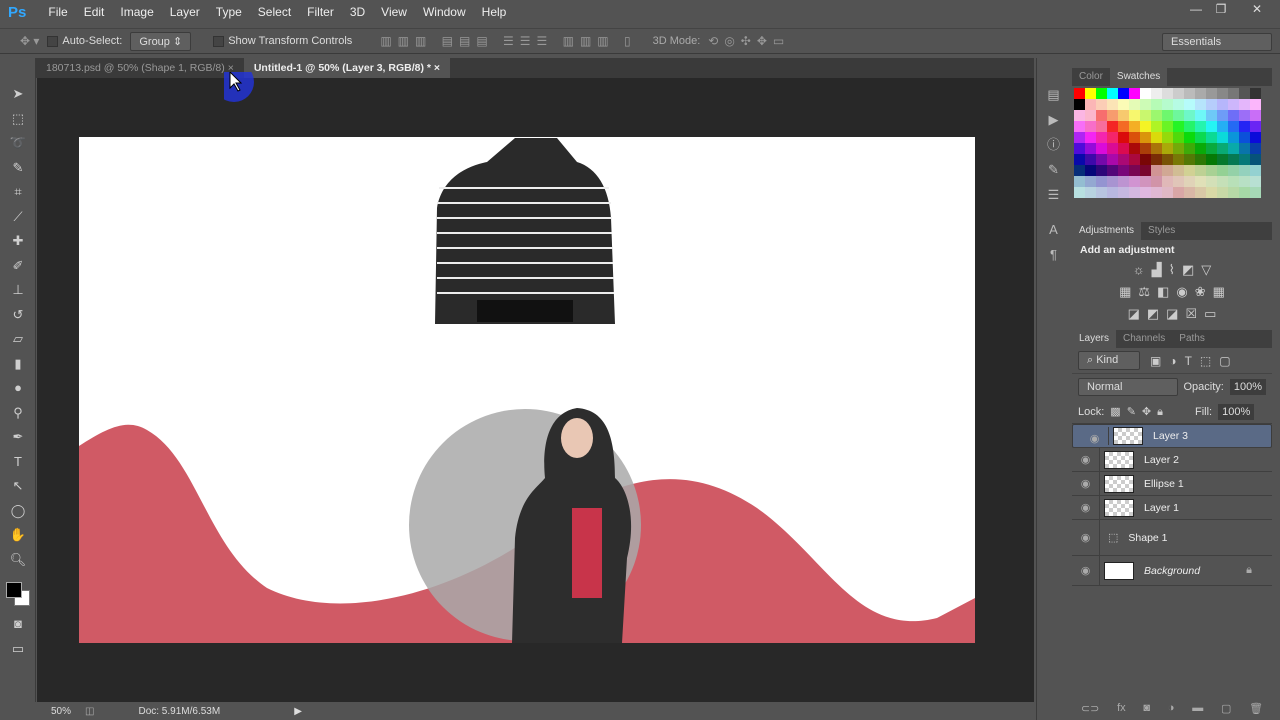 The height and width of the screenshot is (720, 1280). Describe the element at coordinates (1172, 508) in the screenshot. I see `layer-row-layer-1: ◉ Layer 1` at that location.